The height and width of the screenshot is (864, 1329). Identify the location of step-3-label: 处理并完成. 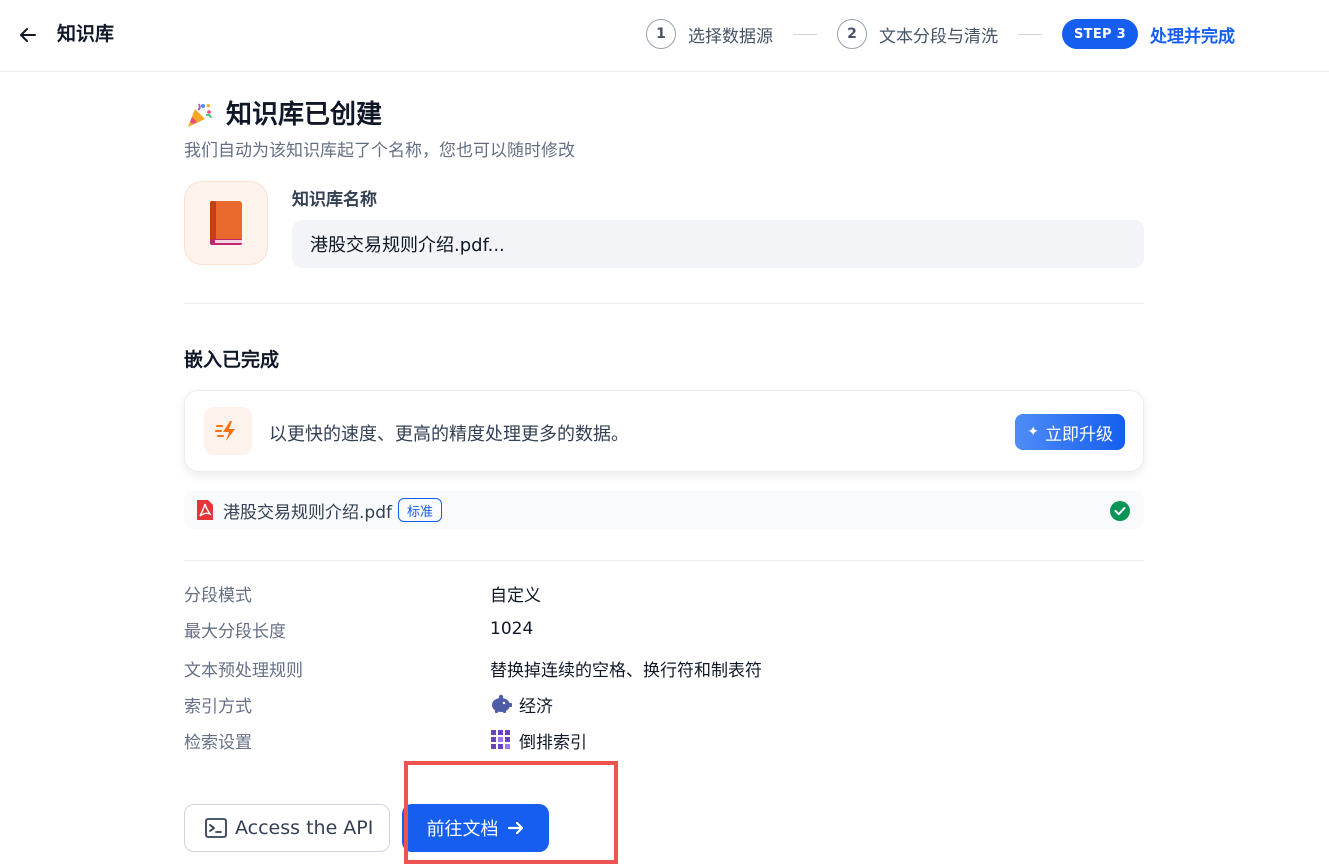
(1193, 36).